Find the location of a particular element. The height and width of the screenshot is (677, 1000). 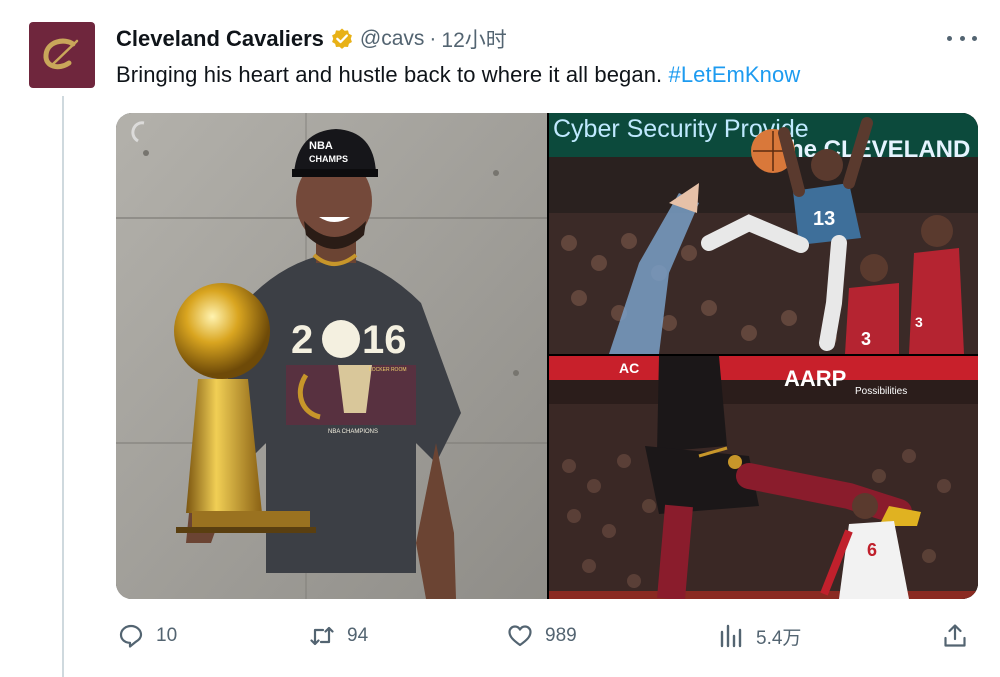

sponsor-subtext: Possibilities is located at coordinates (881, 391).